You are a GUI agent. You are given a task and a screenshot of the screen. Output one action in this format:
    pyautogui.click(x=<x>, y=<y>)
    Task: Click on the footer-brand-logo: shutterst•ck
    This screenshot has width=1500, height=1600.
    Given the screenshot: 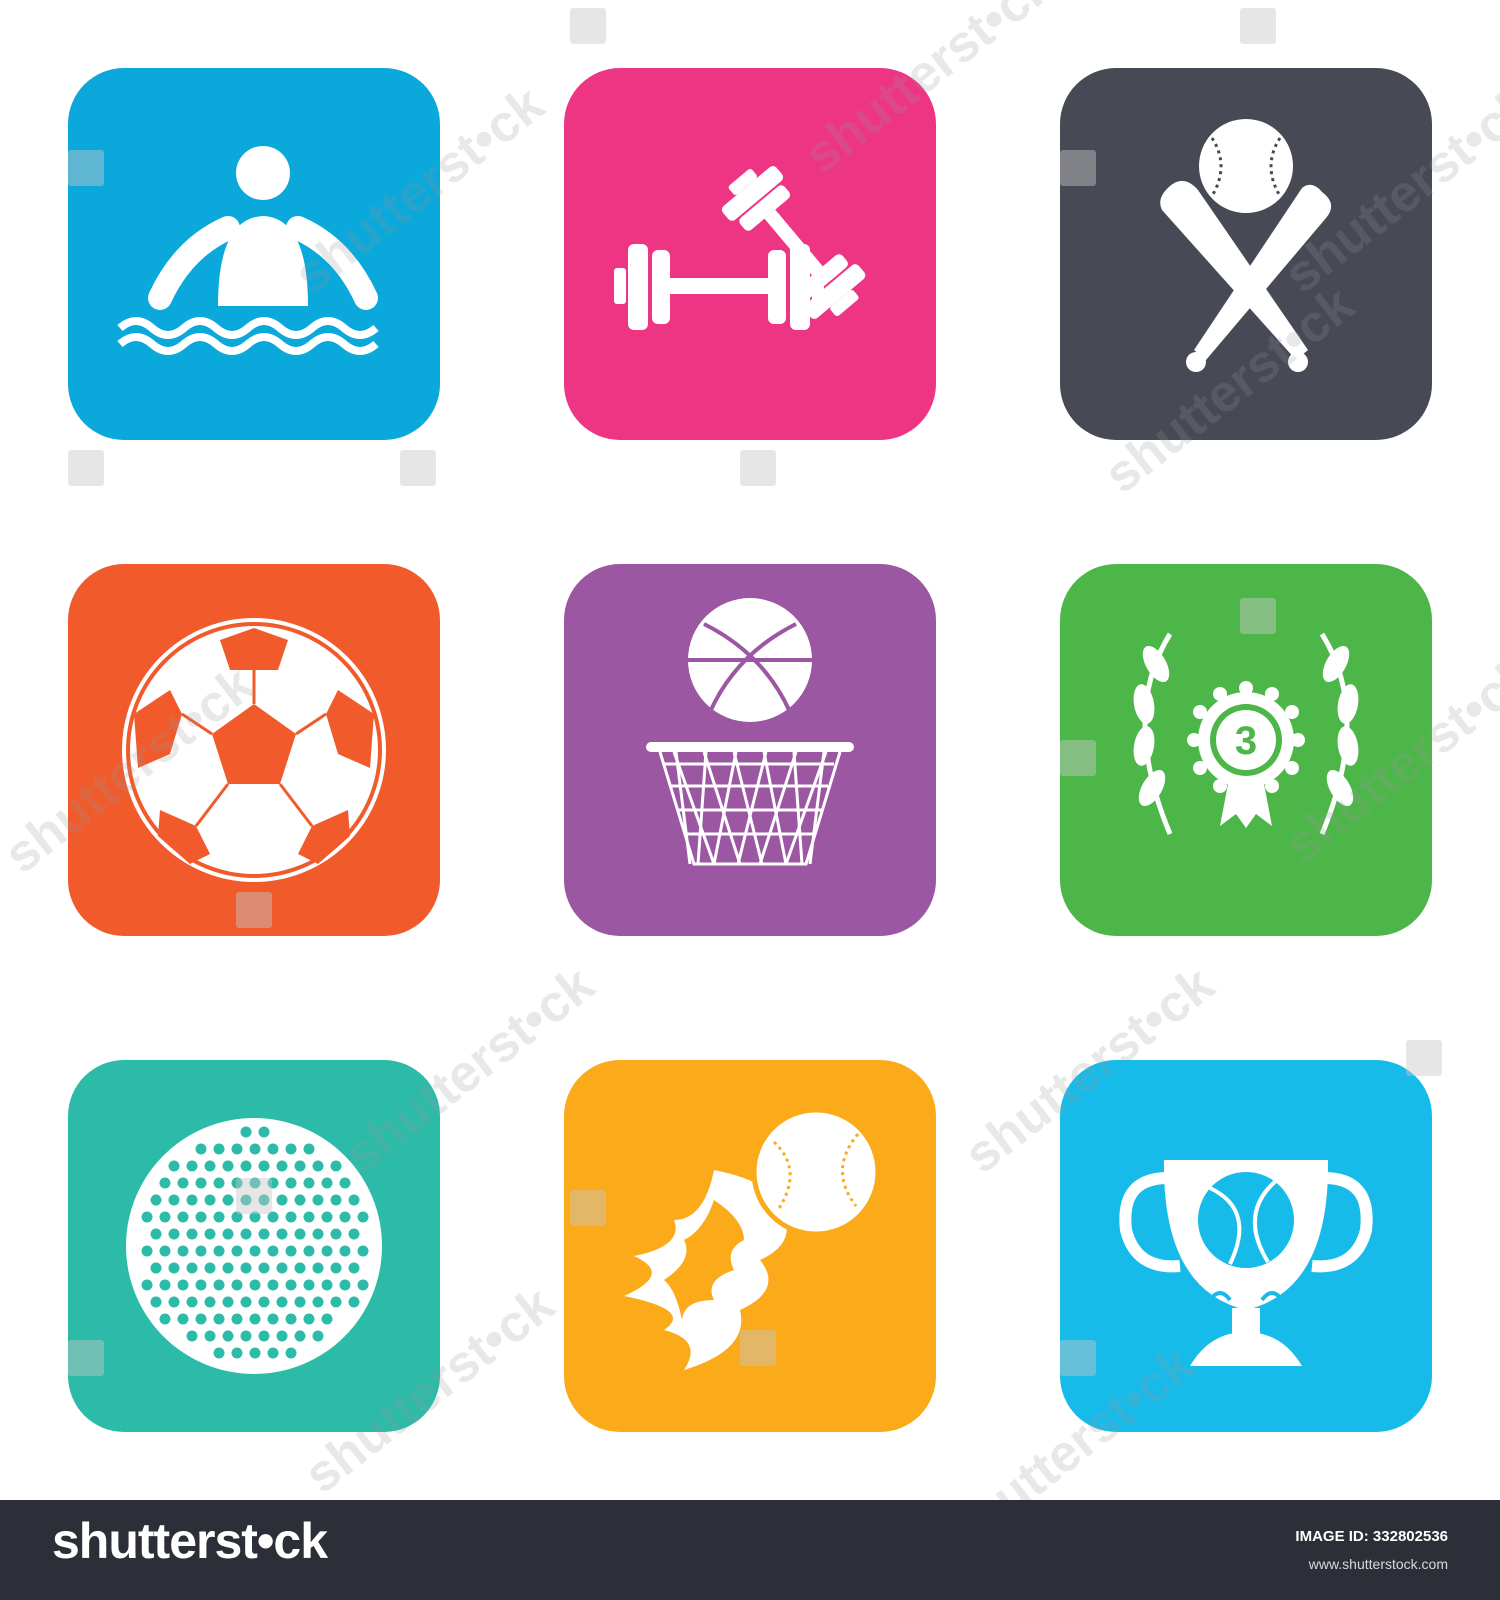 What is the action you would take?
    pyautogui.click(x=190, y=1541)
    